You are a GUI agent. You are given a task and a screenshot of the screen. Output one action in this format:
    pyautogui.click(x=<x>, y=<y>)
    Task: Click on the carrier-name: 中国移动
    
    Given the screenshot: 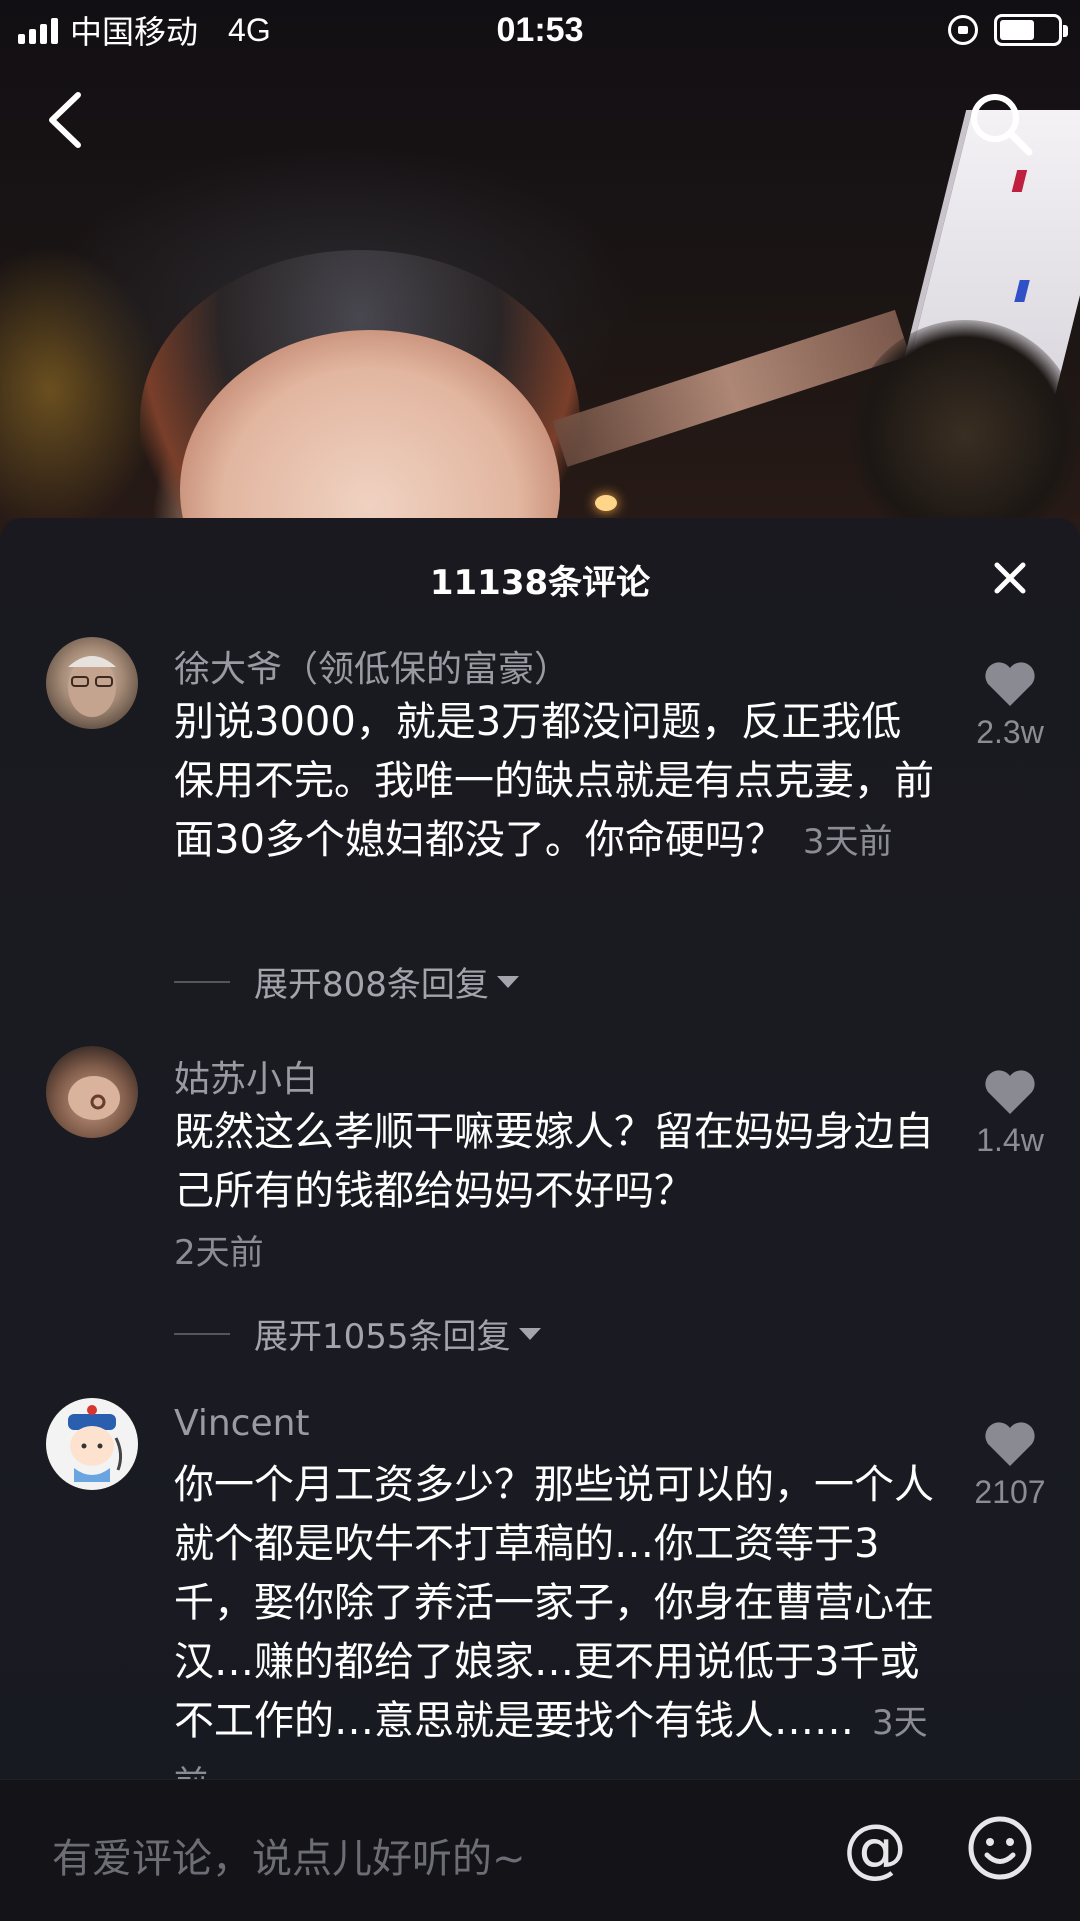 What is the action you would take?
    pyautogui.click(x=134, y=32)
    